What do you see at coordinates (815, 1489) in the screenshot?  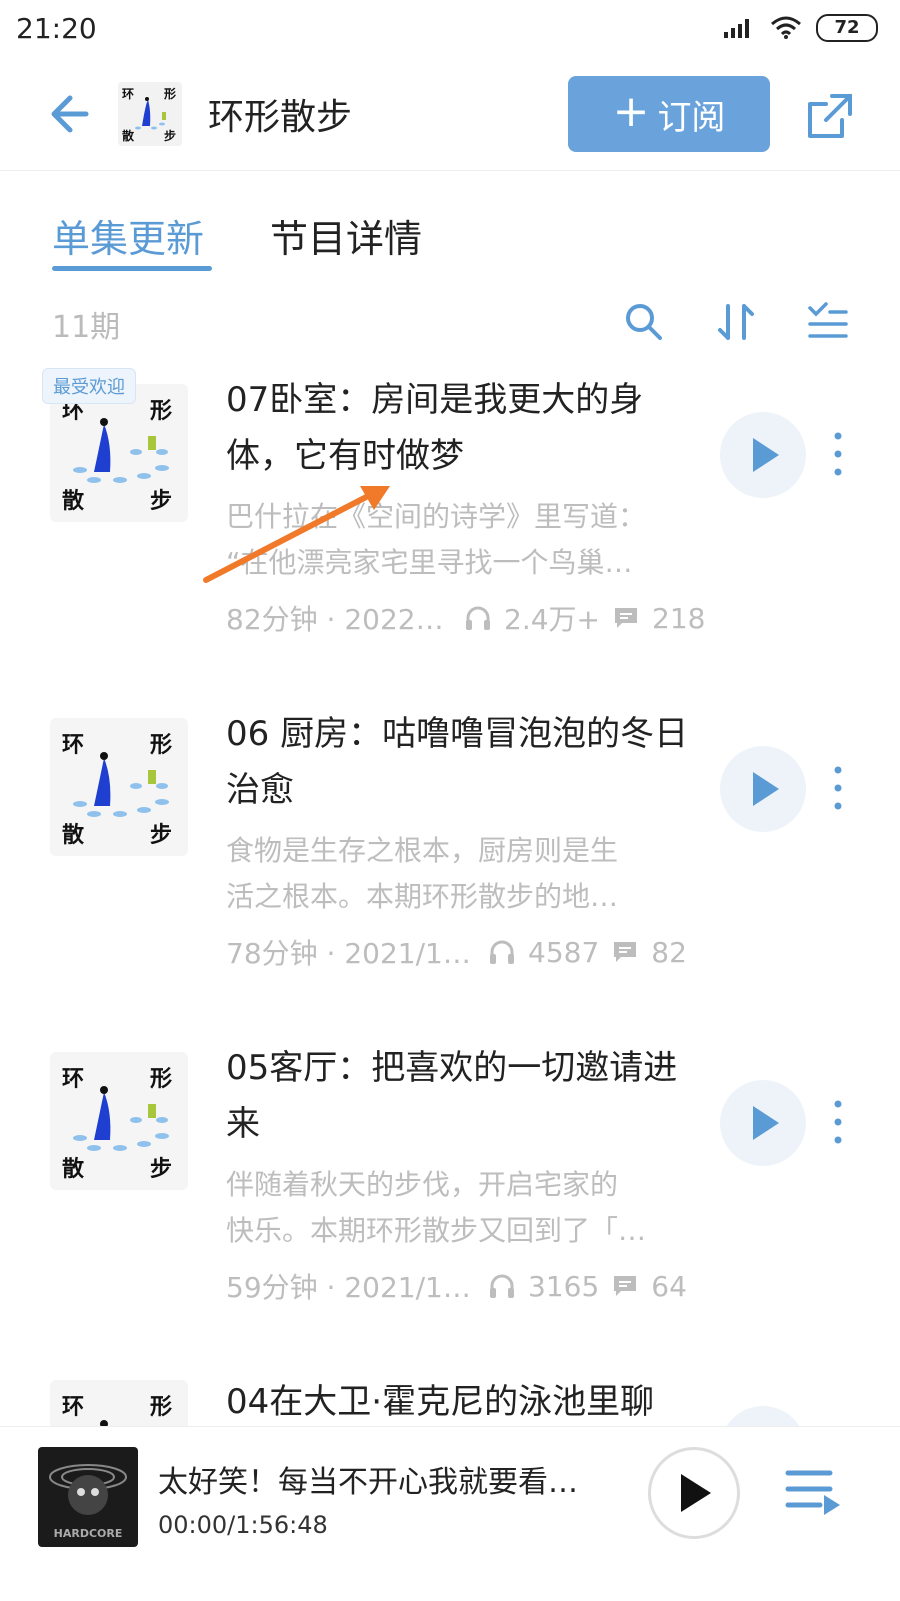 I see `playlist-icon` at bounding box center [815, 1489].